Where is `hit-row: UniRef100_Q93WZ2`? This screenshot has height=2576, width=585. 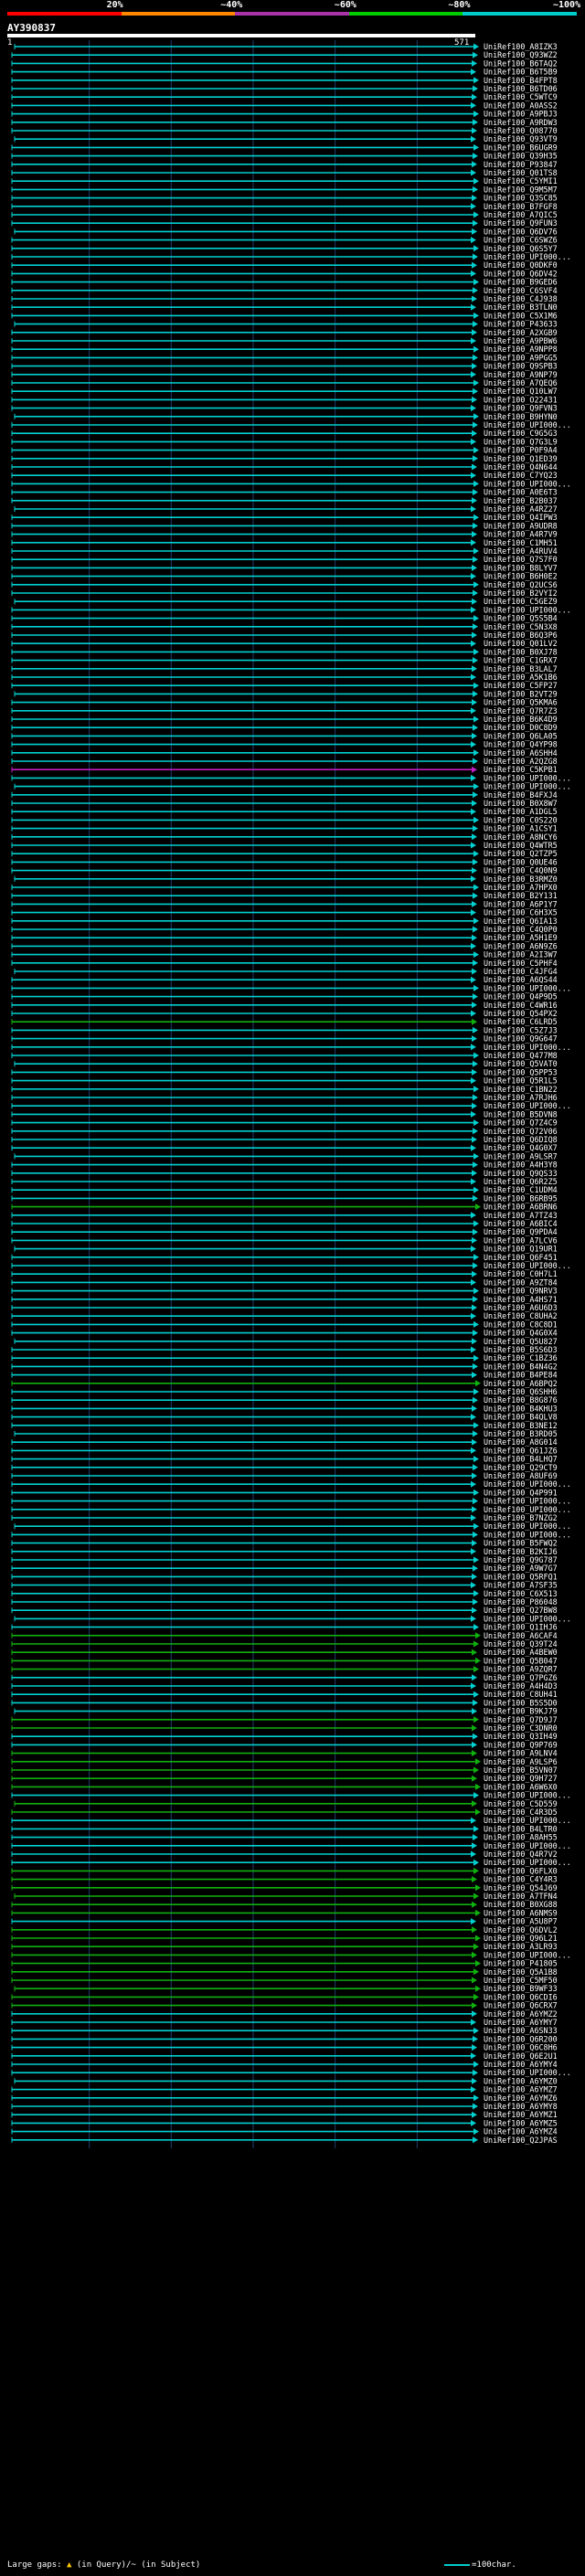 hit-row: UniRef100_Q93WZ2 is located at coordinates (284, 54).